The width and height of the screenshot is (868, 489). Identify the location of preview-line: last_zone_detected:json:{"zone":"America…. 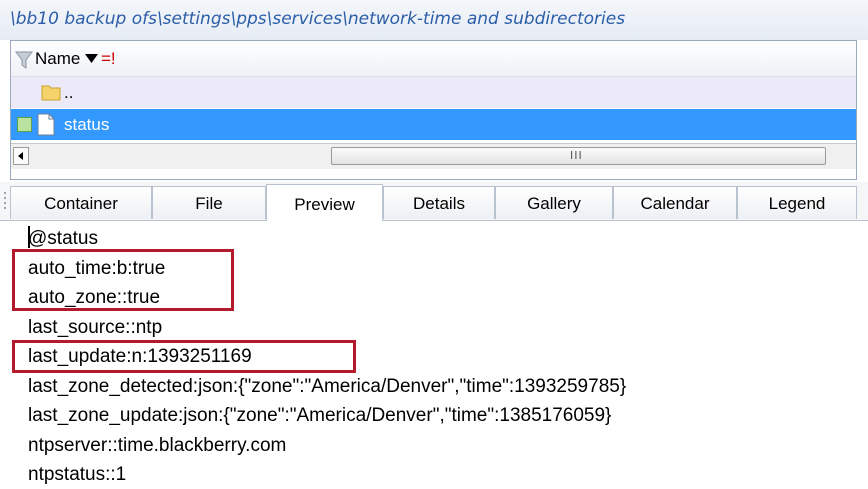
(327, 386).